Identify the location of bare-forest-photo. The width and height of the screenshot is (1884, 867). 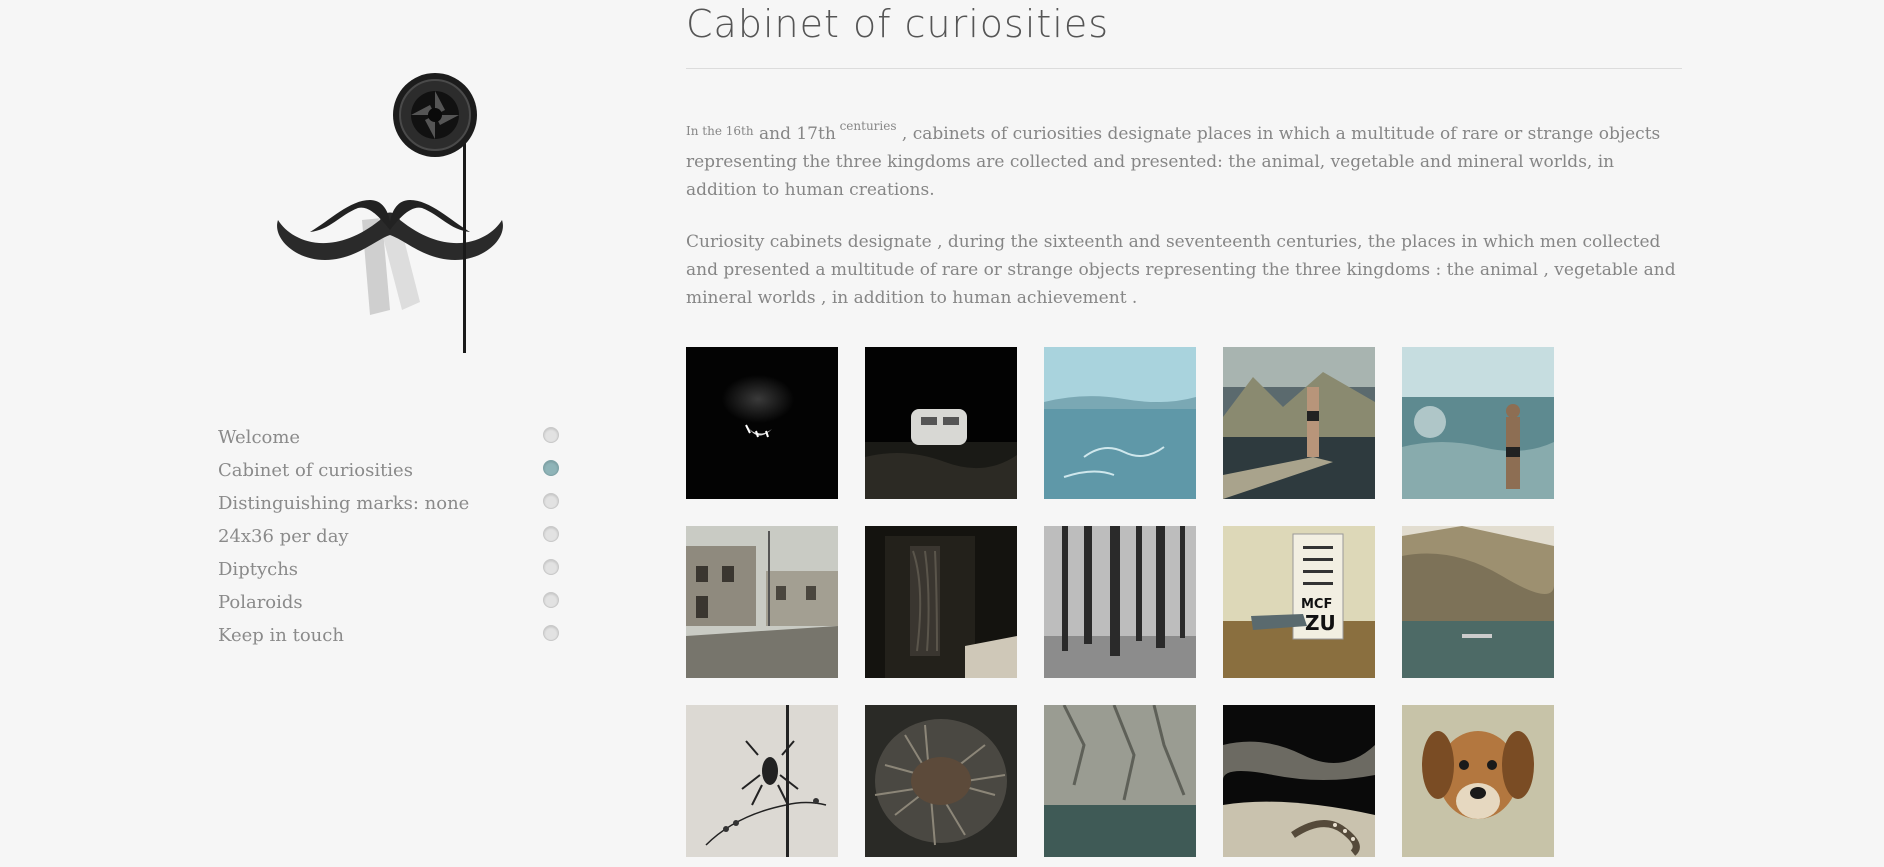
(1120, 602).